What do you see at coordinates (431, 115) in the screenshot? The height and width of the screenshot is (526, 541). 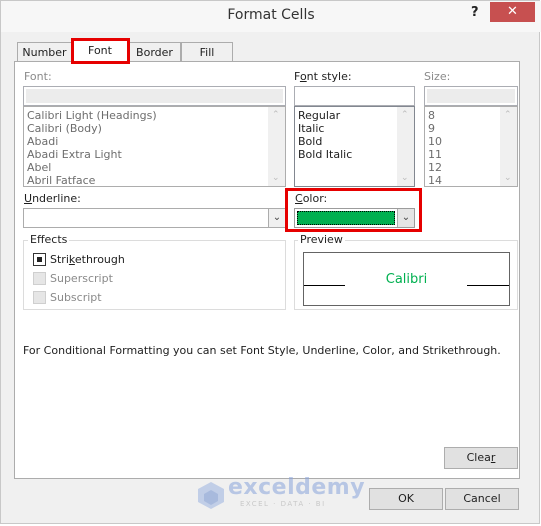 I see `size-item: 8` at bounding box center [431, 115].